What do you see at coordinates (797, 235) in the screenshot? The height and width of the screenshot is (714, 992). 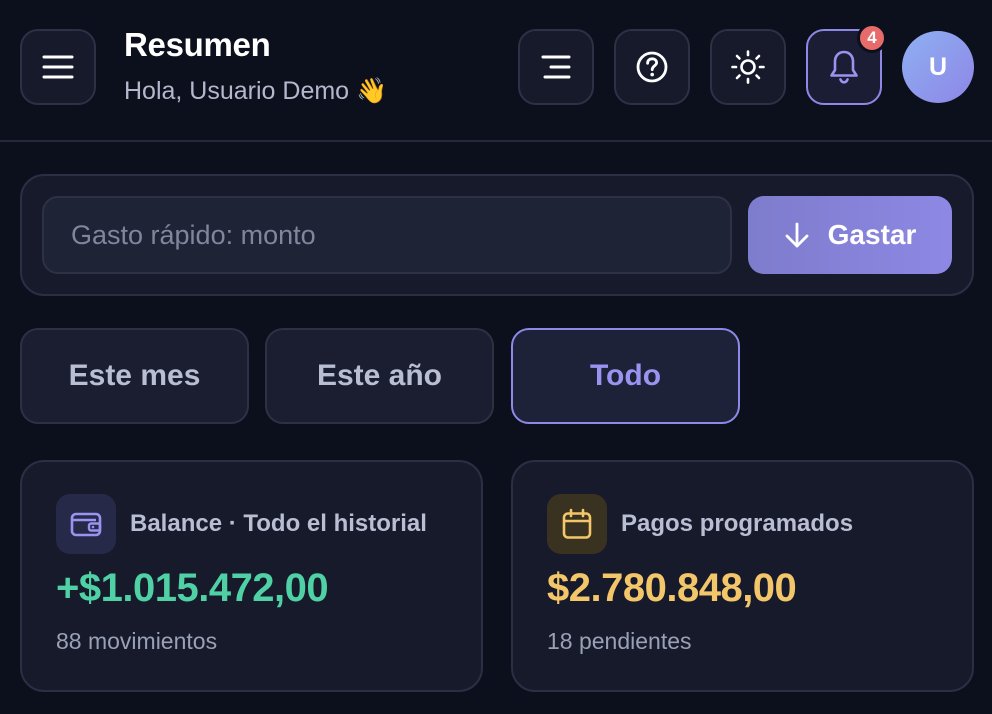 I see `arrow-down-icon` at bounding box center [797, 235].